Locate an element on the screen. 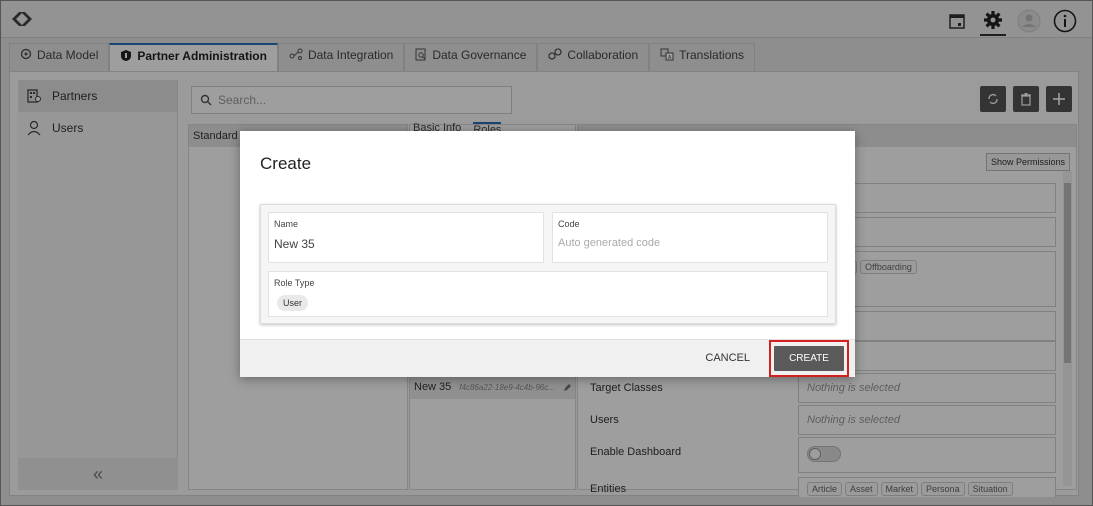 This screenshot has width=1093, height=506. cancel-button: CANCEL is located at coordinates (727, 358).